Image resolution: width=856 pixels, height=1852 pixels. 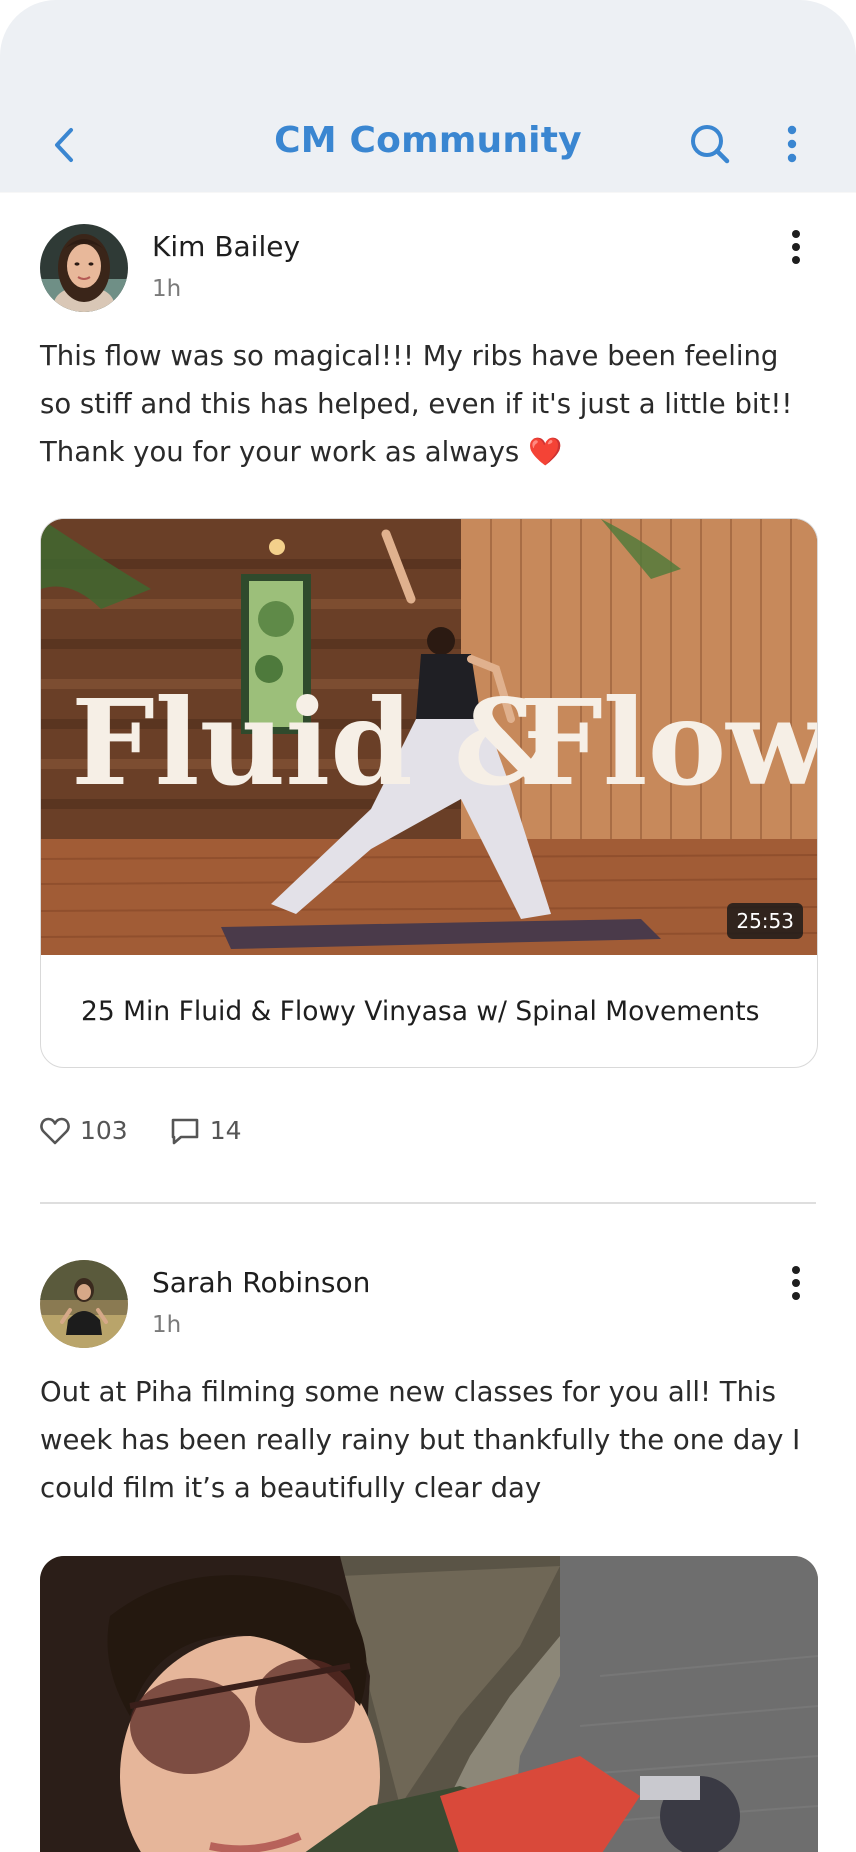 I want to click on search-icon, so click(x=710, y=144).